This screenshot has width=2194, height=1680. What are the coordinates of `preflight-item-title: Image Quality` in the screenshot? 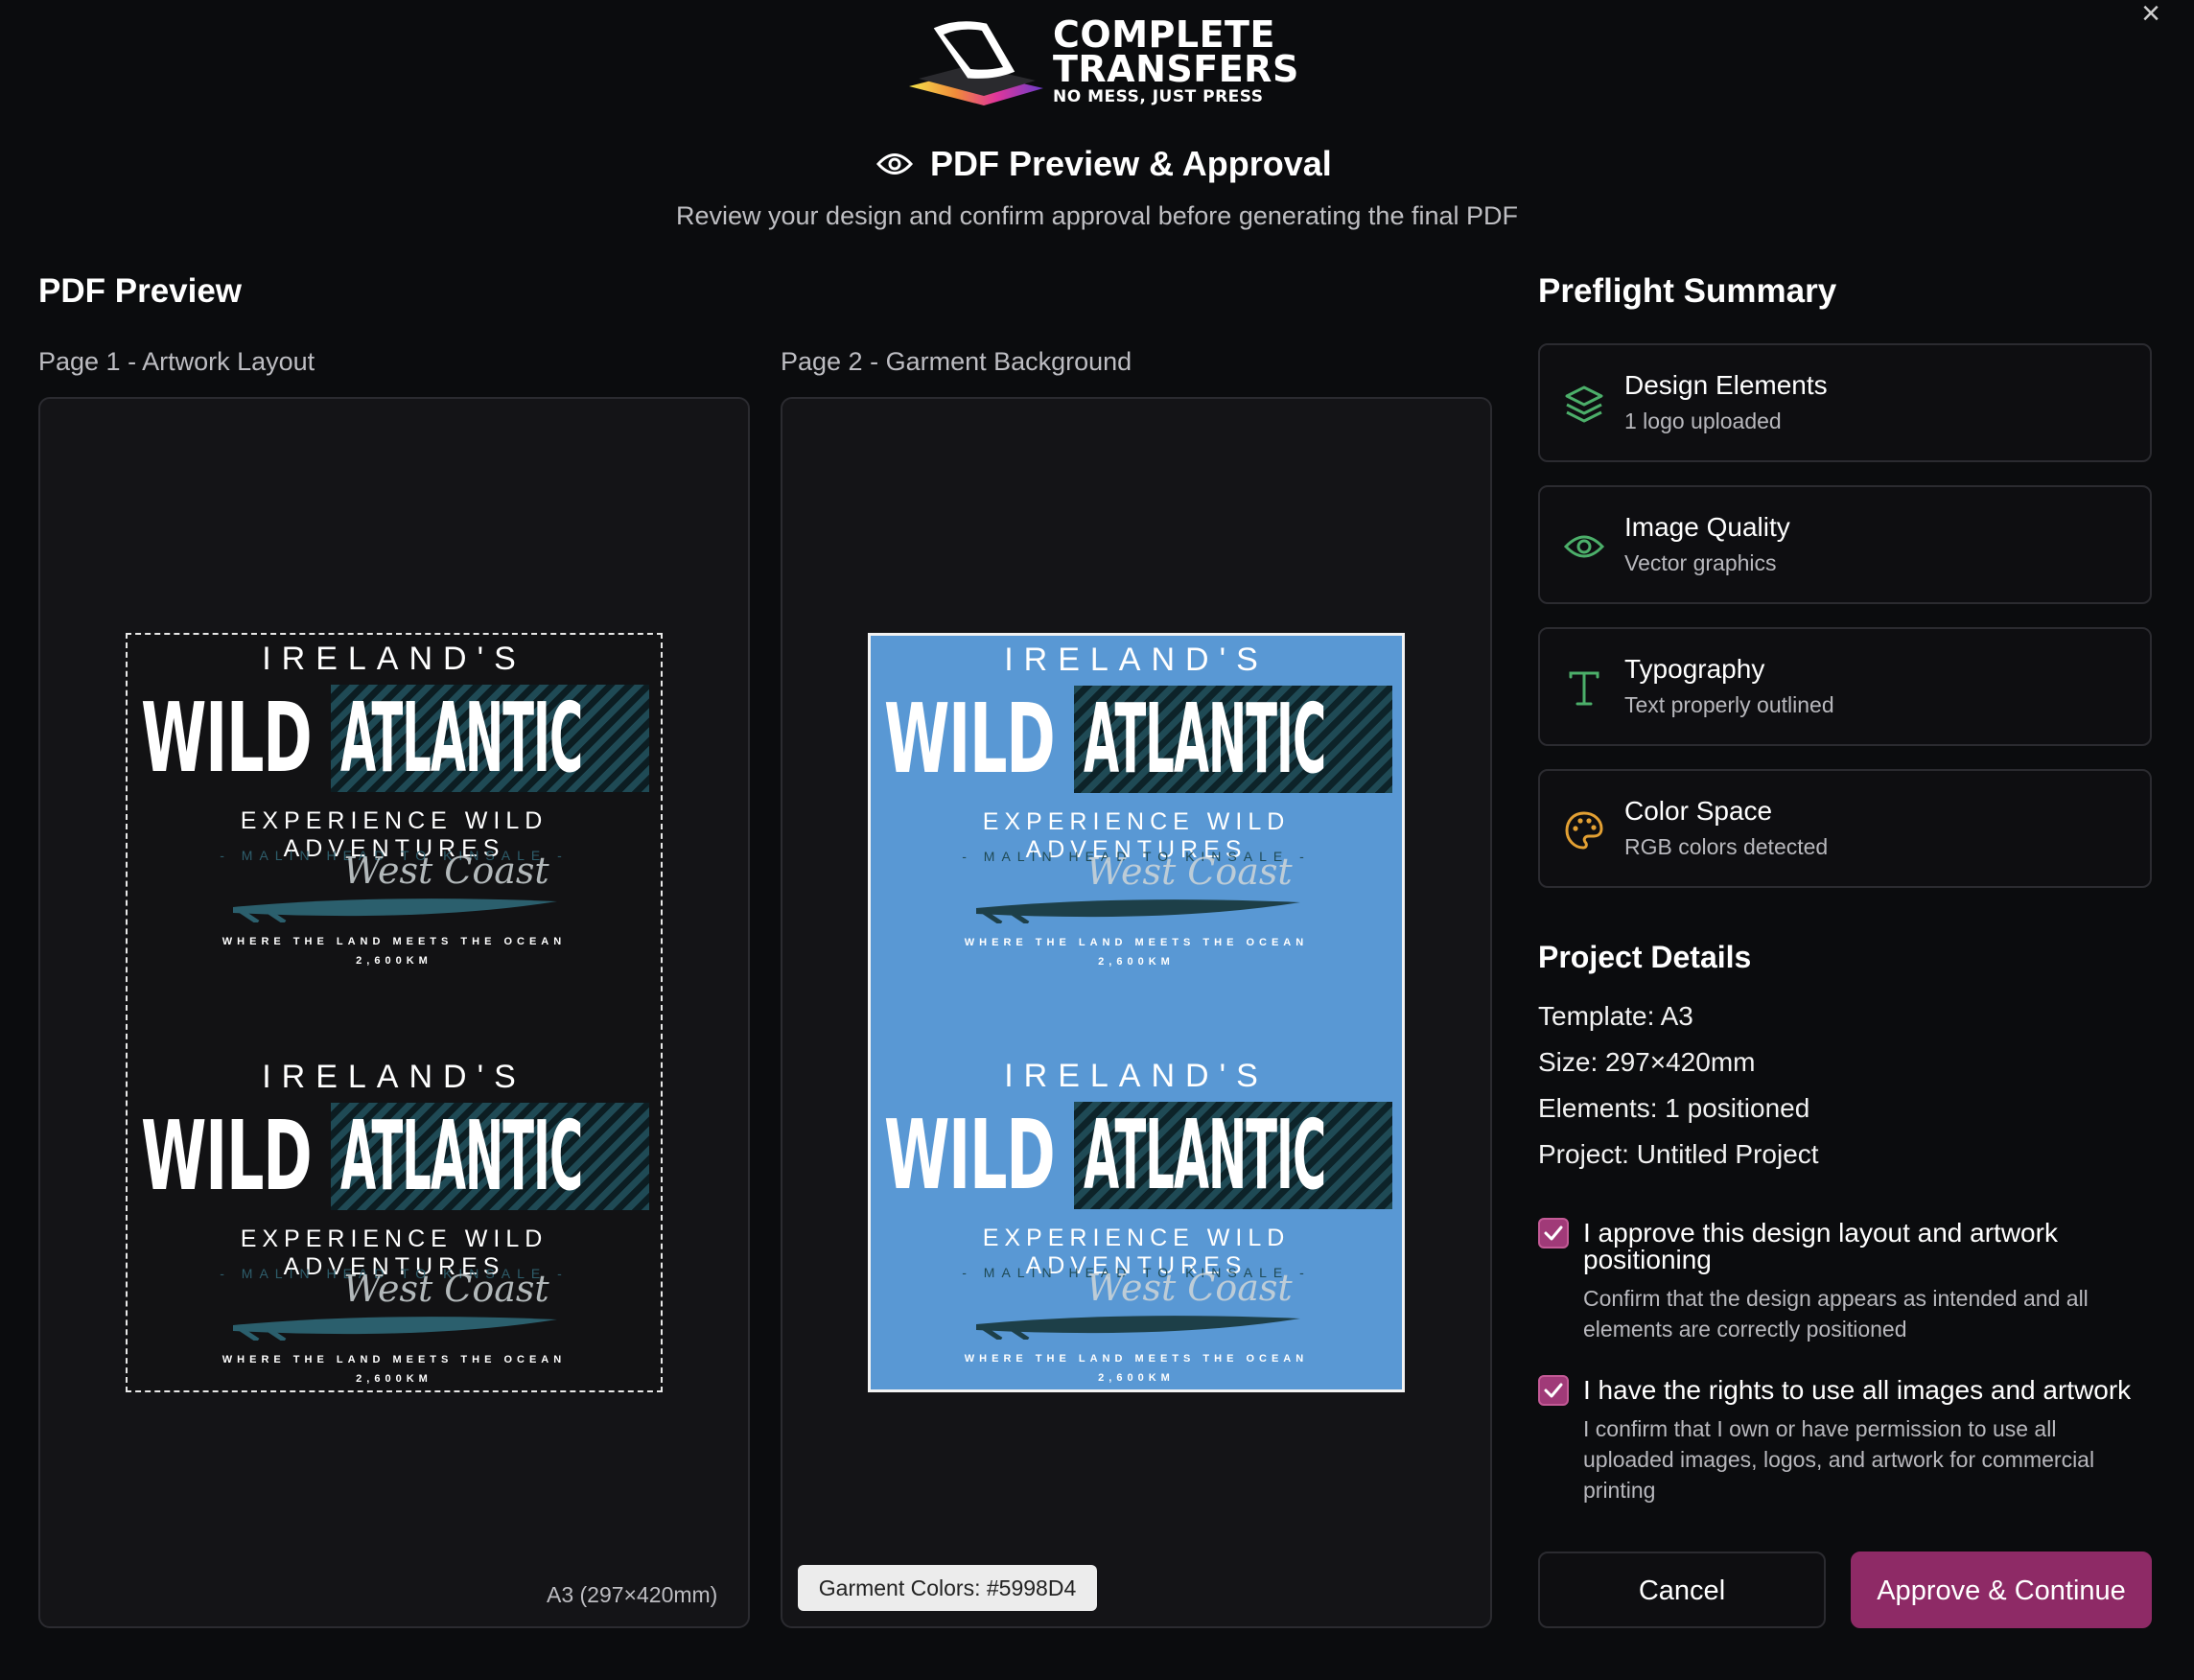 It's located at (1707, 527).